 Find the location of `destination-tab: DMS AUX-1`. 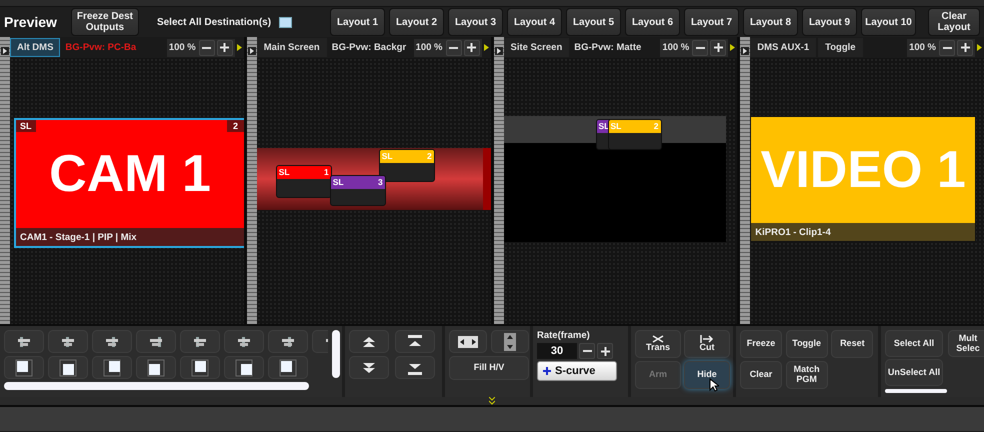

destination-tab: DMS AUX-1 is located at coordinates (783, 47).